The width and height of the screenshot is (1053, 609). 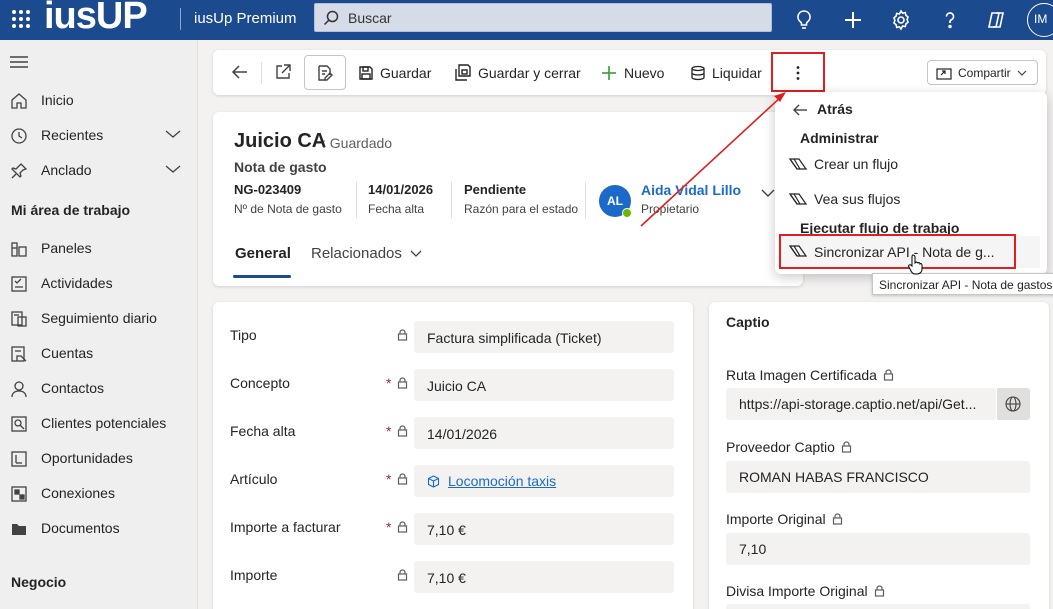 I want to click on save-button: Guardar, so click(x=394, y=72).